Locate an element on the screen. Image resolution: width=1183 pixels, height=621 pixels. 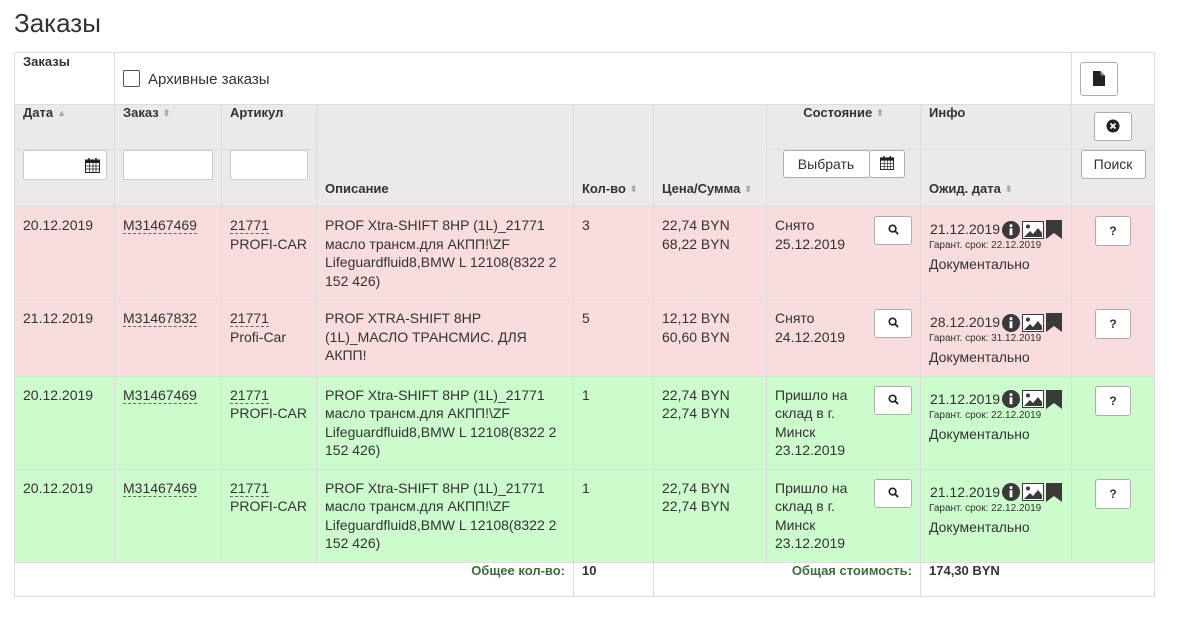
info-line: 28.12.2019 is located at coordinates (996, 322).